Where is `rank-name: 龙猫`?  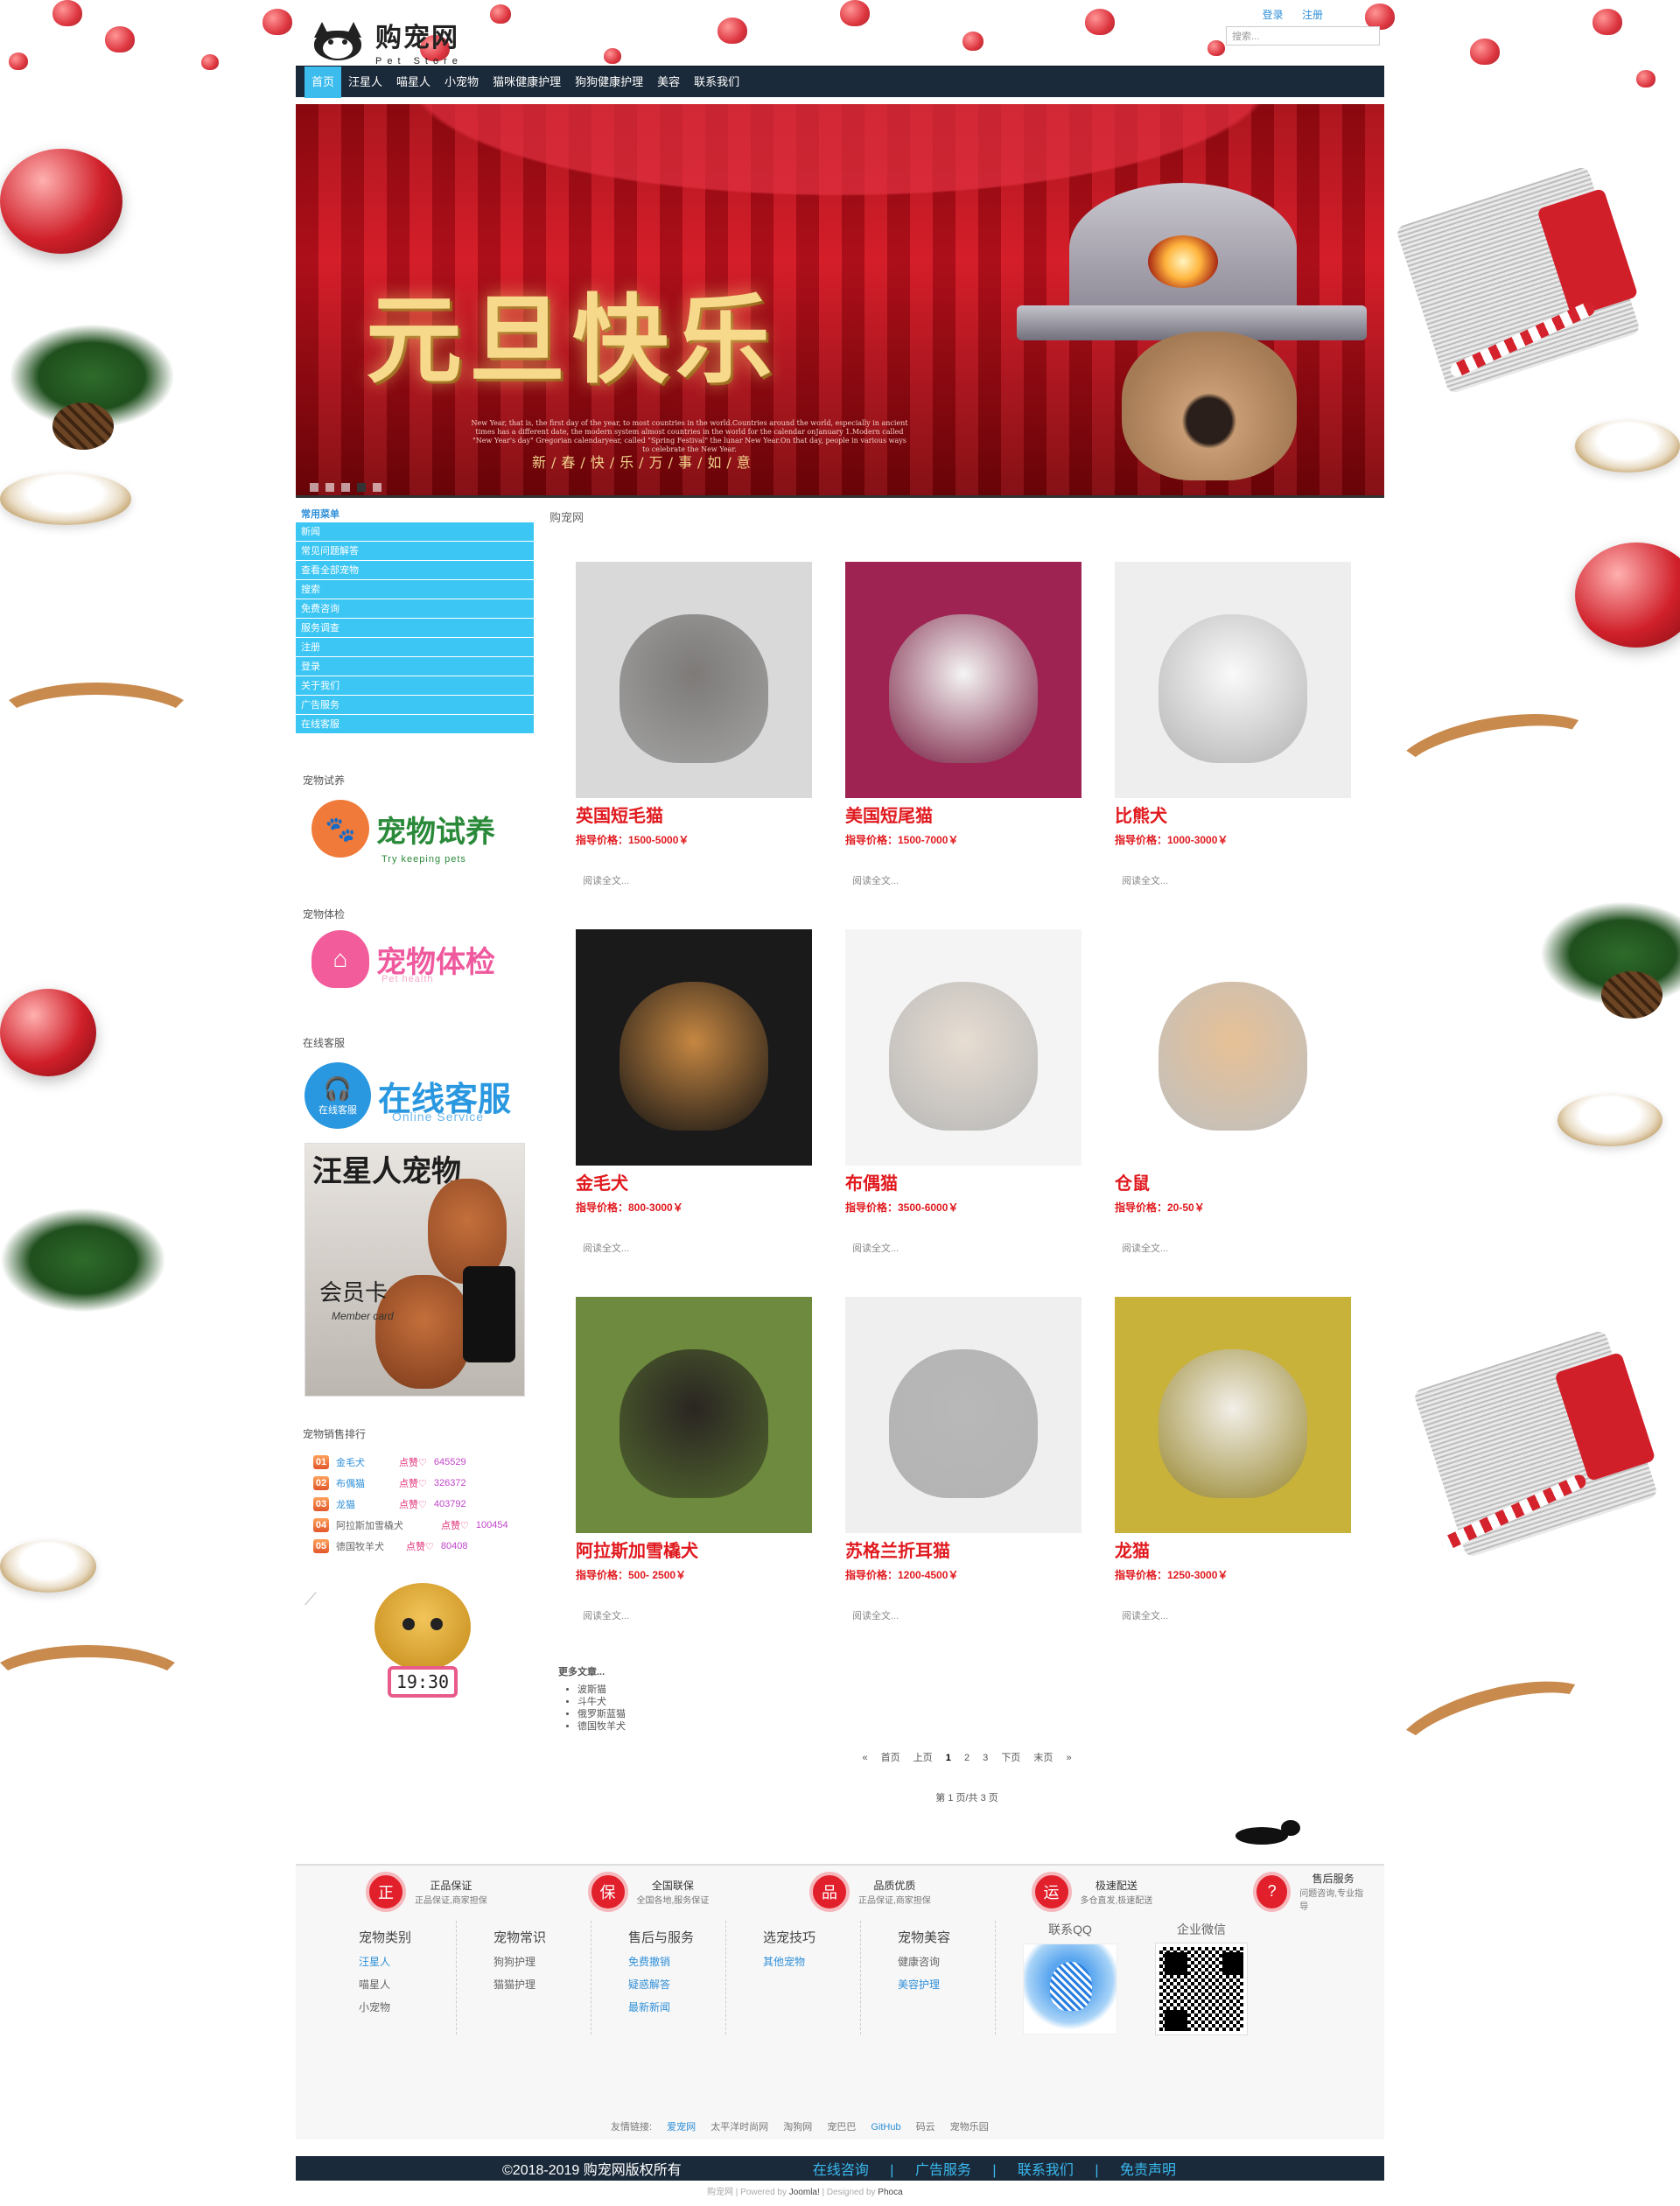 rank-name: 龙猫 is located at coordinates (364, 1504).